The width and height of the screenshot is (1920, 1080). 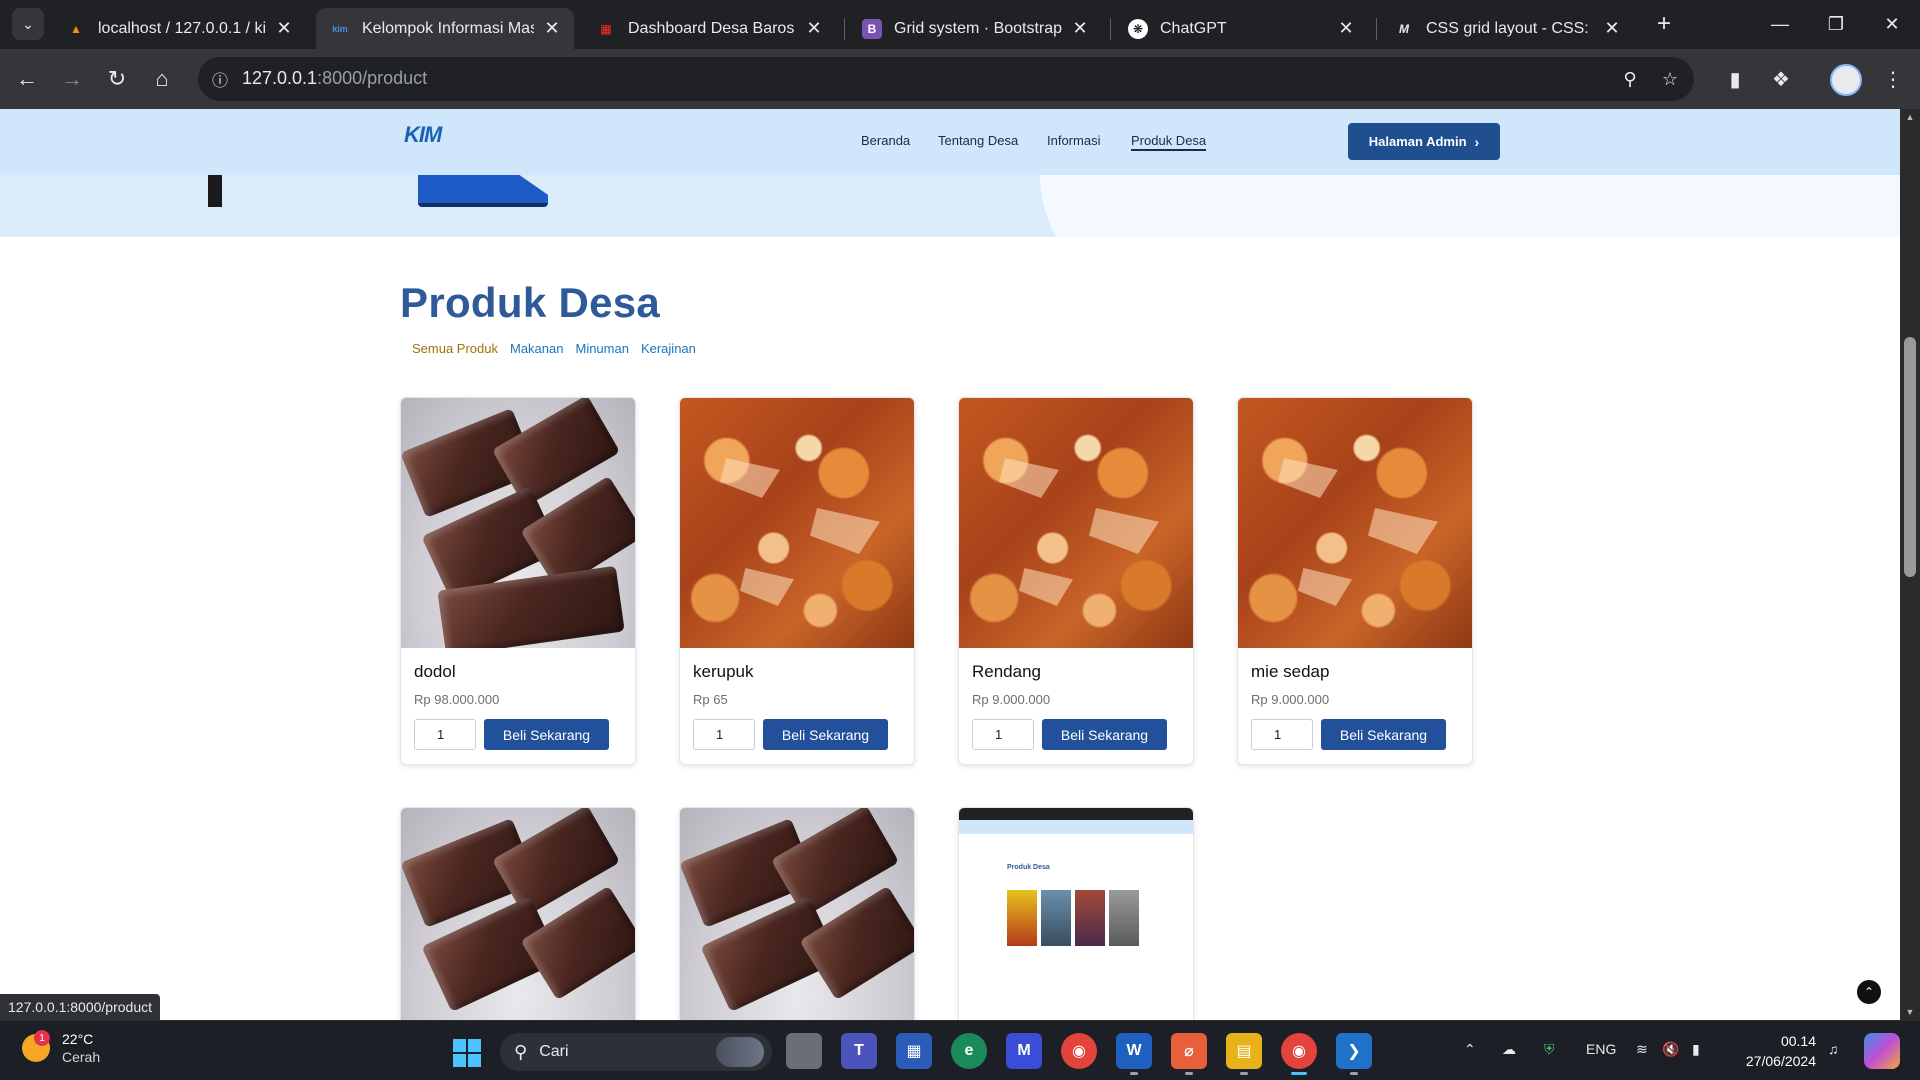 I want to click on nav-beranda: Beranda, so click(x=885, y=140).